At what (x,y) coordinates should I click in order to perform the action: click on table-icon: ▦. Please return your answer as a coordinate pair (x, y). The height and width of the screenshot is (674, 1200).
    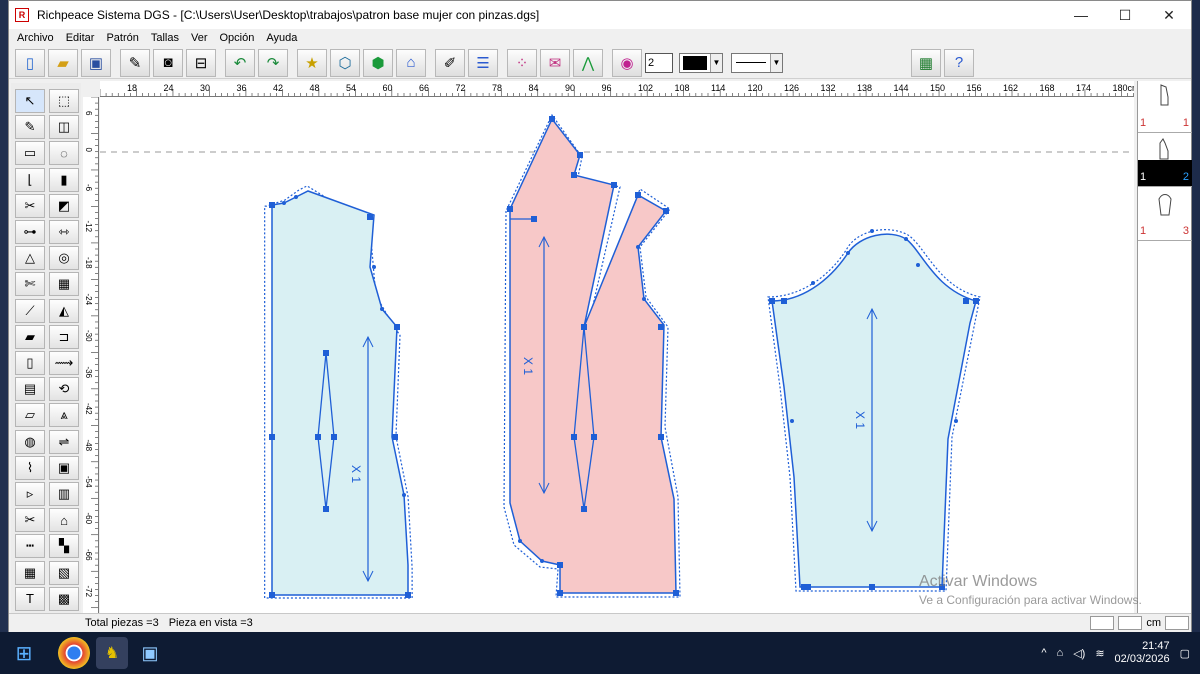
    Looking at the image, I should click on (30, 572).